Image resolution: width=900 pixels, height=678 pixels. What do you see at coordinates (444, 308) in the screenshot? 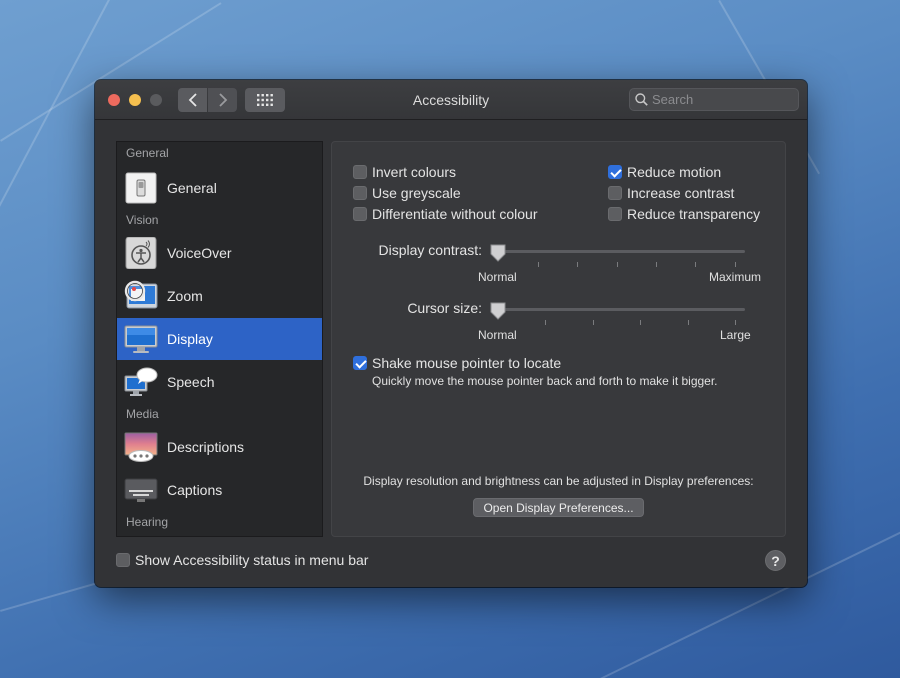
I see `cursor-size-label: Cursor size:` at bounding box center [444, 308].